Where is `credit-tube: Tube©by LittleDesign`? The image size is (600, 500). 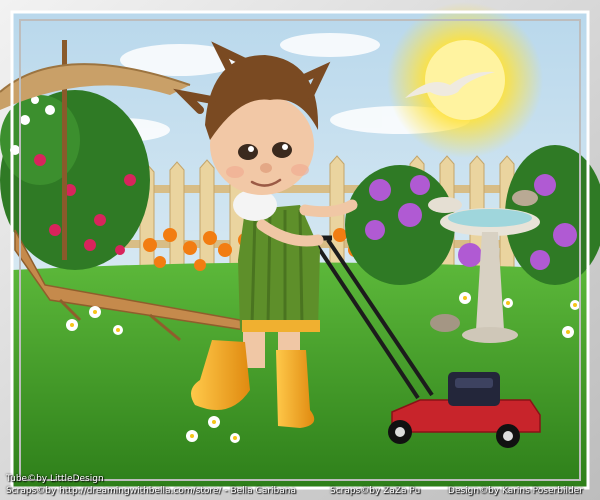
credit-tube: Tube©by LittleDesign is located at coordinates (55, 479).